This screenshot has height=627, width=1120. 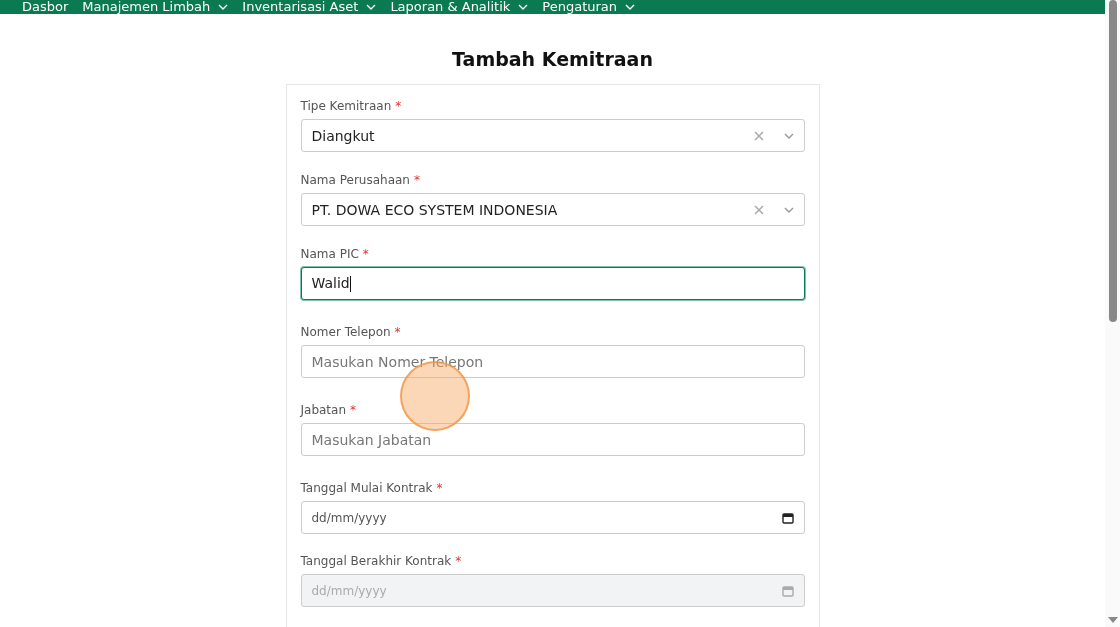 I want to click on select-field: Diangkut, so click(x=552, y=135).